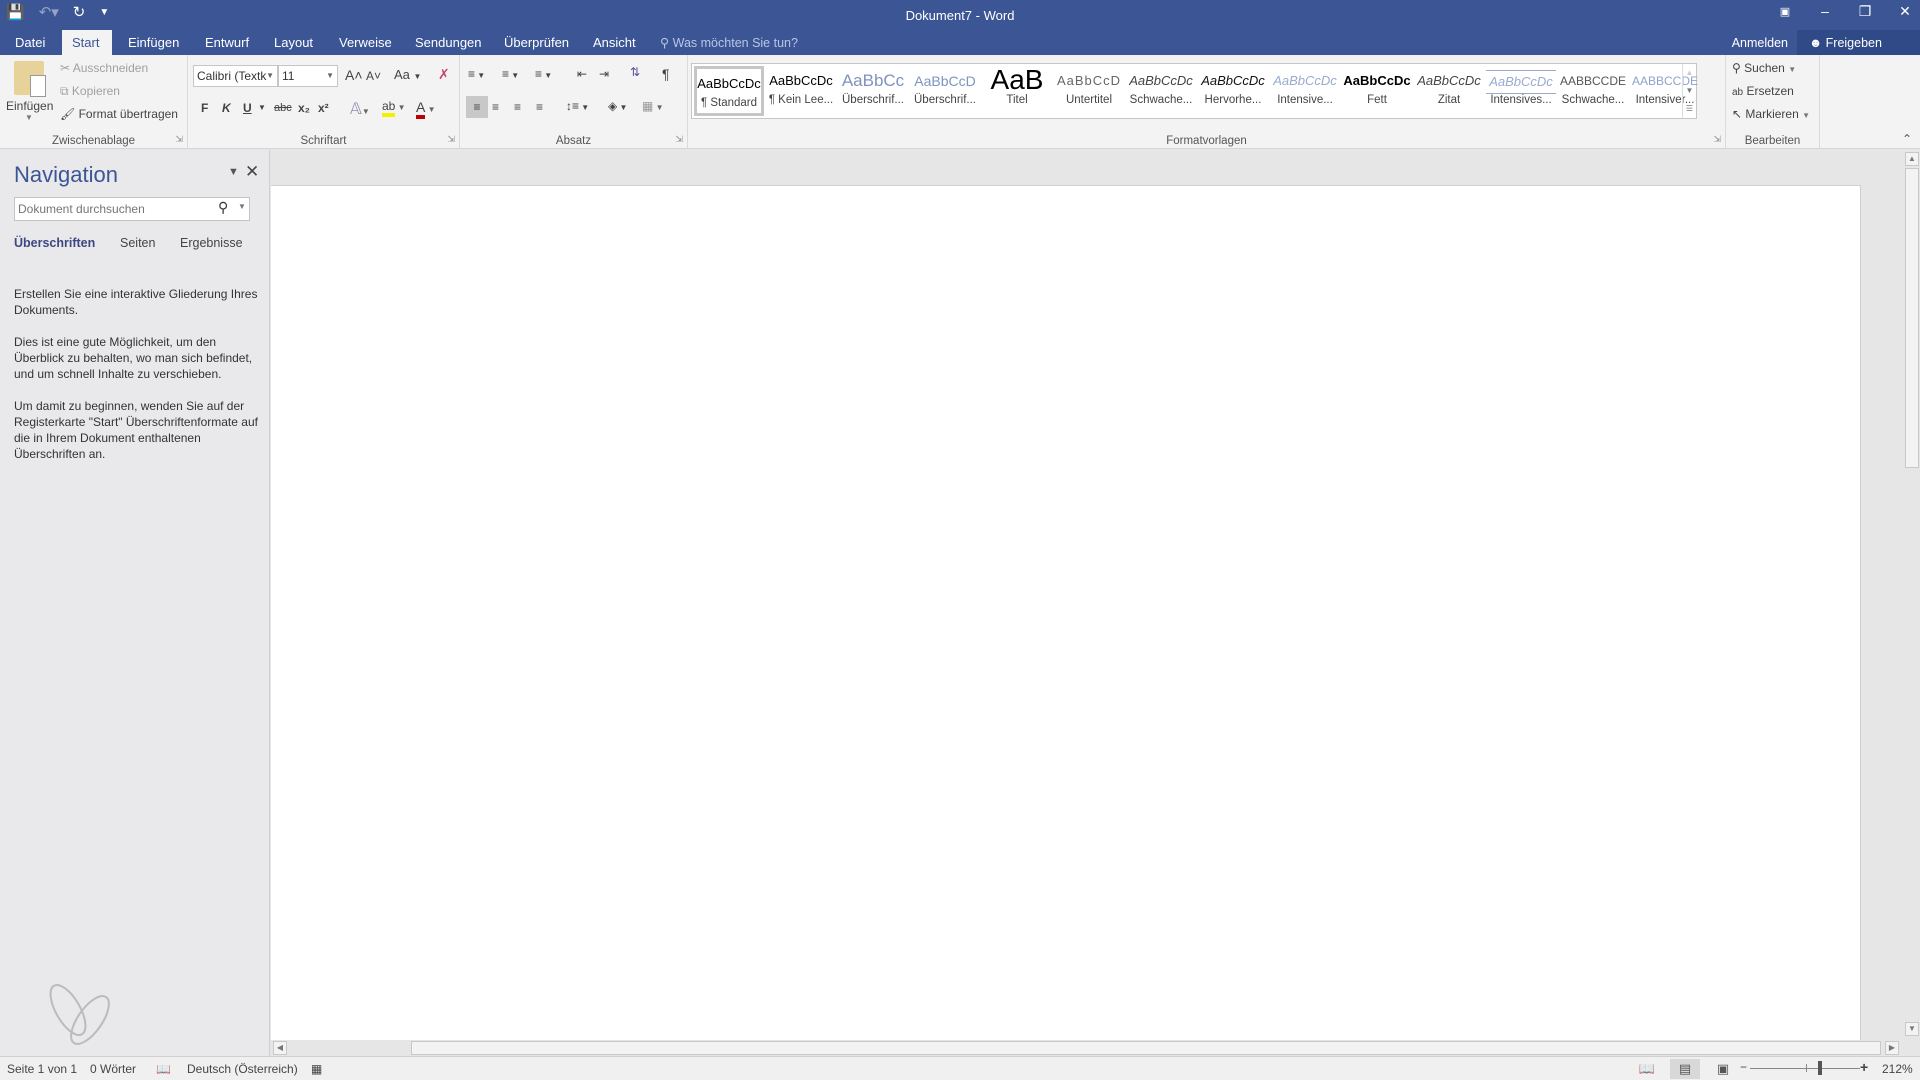 This screenshot has height=1080, width=1920. I want to click on decrease-indent-icon: ⇤, so click(582, 74).